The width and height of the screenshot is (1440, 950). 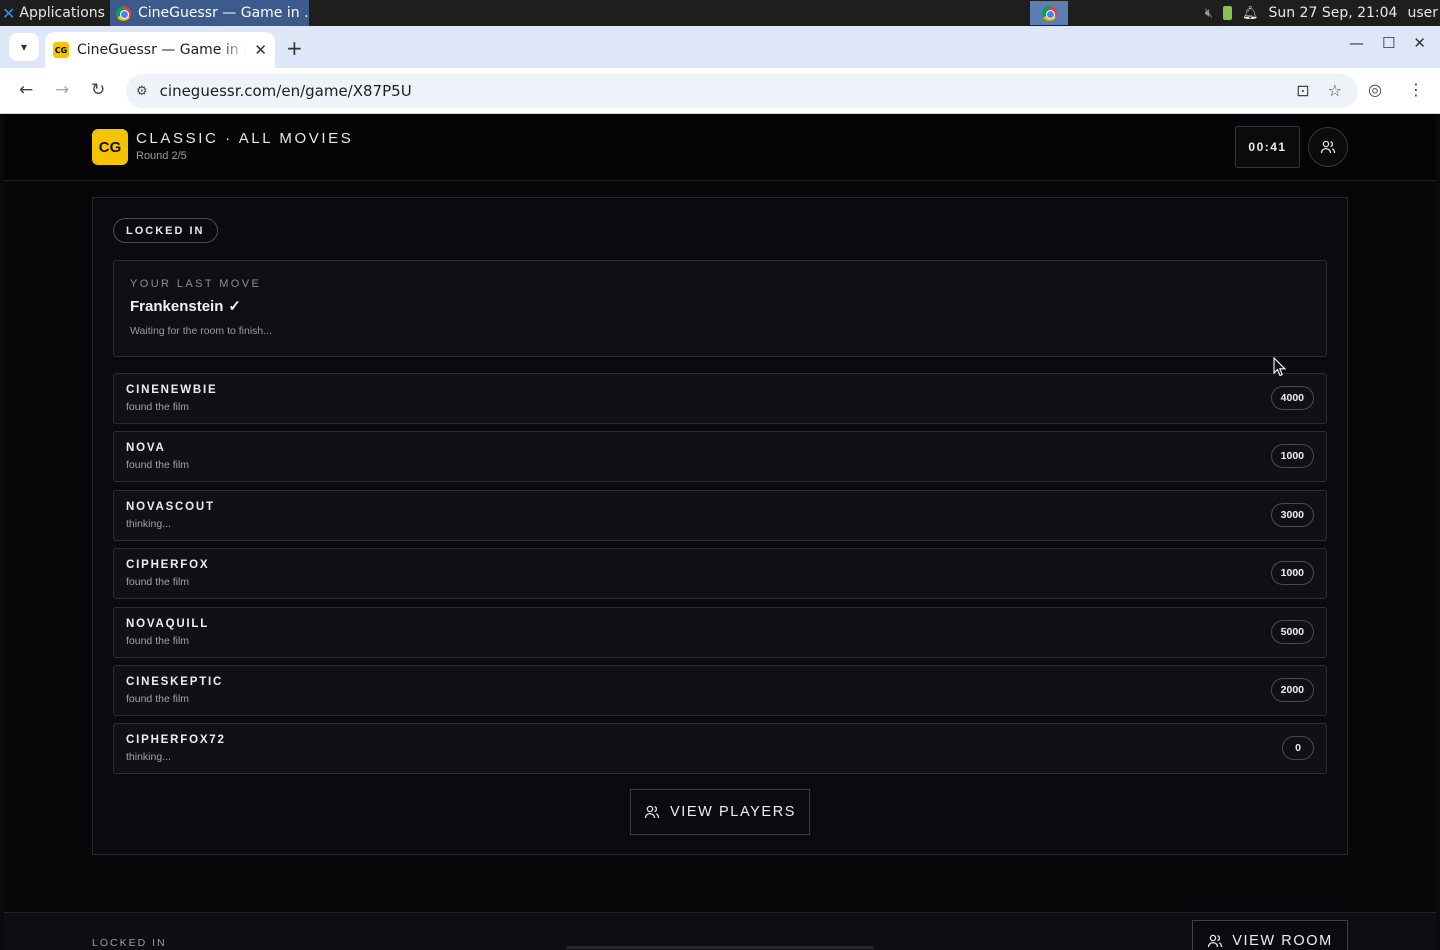 I want to click on player-score-badge: 0, so click(x=1298, y=748).